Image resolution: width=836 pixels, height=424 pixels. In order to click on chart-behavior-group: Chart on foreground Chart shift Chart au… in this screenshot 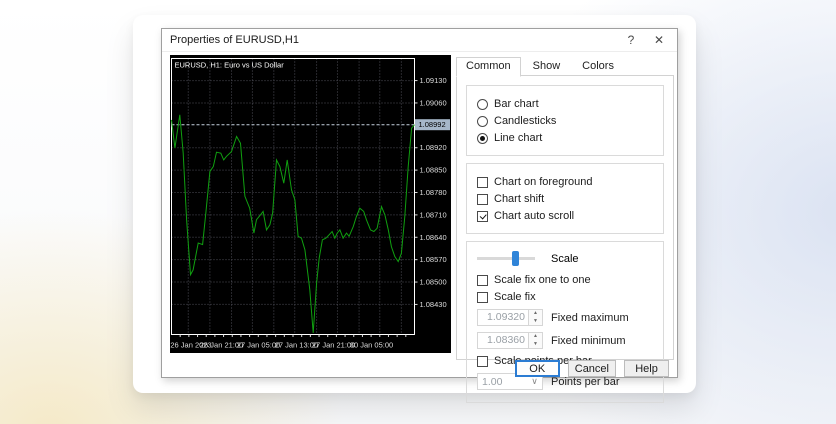, I will do `click(565, 198)`.